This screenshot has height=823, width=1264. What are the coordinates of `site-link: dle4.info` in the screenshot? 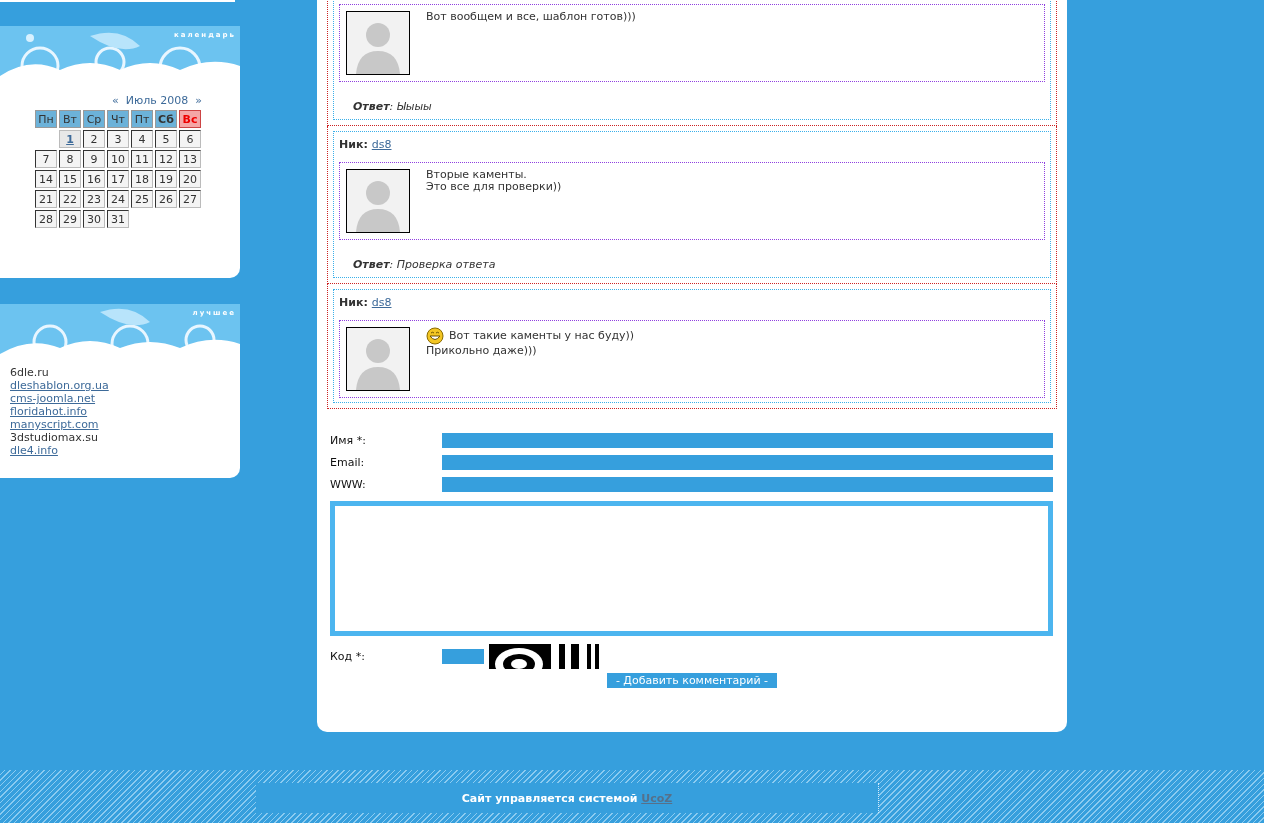 It's located at (34, 450).